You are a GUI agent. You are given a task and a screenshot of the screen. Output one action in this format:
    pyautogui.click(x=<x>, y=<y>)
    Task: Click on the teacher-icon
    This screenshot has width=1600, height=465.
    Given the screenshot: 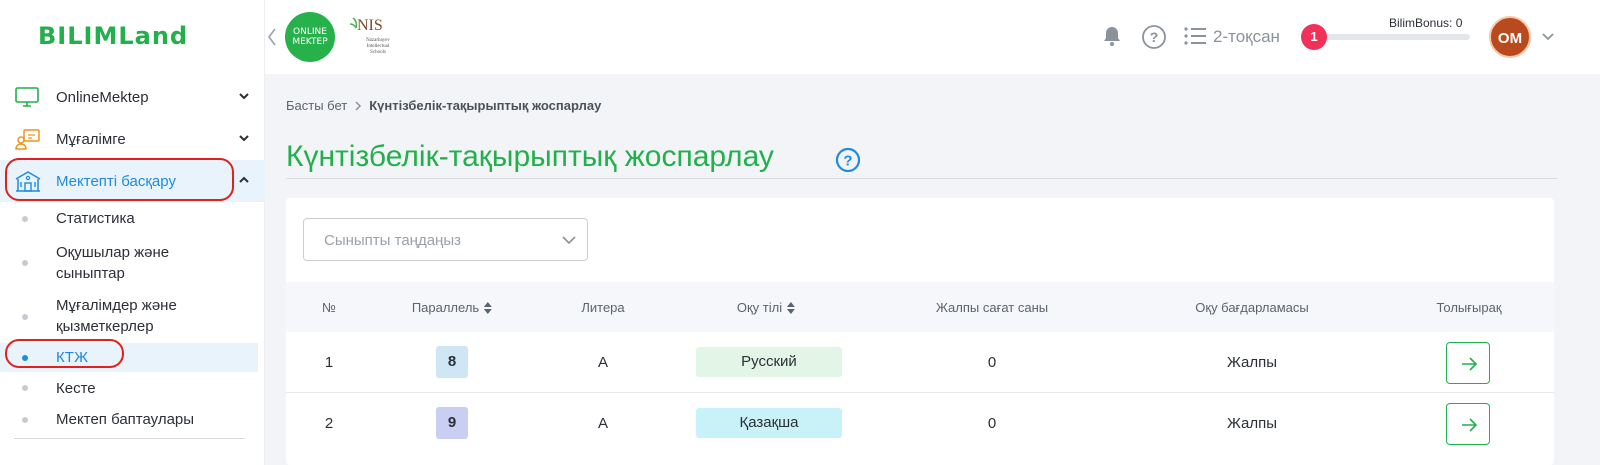 What is the action you would take?
    pyautogui.click(x=27, y=139)
    